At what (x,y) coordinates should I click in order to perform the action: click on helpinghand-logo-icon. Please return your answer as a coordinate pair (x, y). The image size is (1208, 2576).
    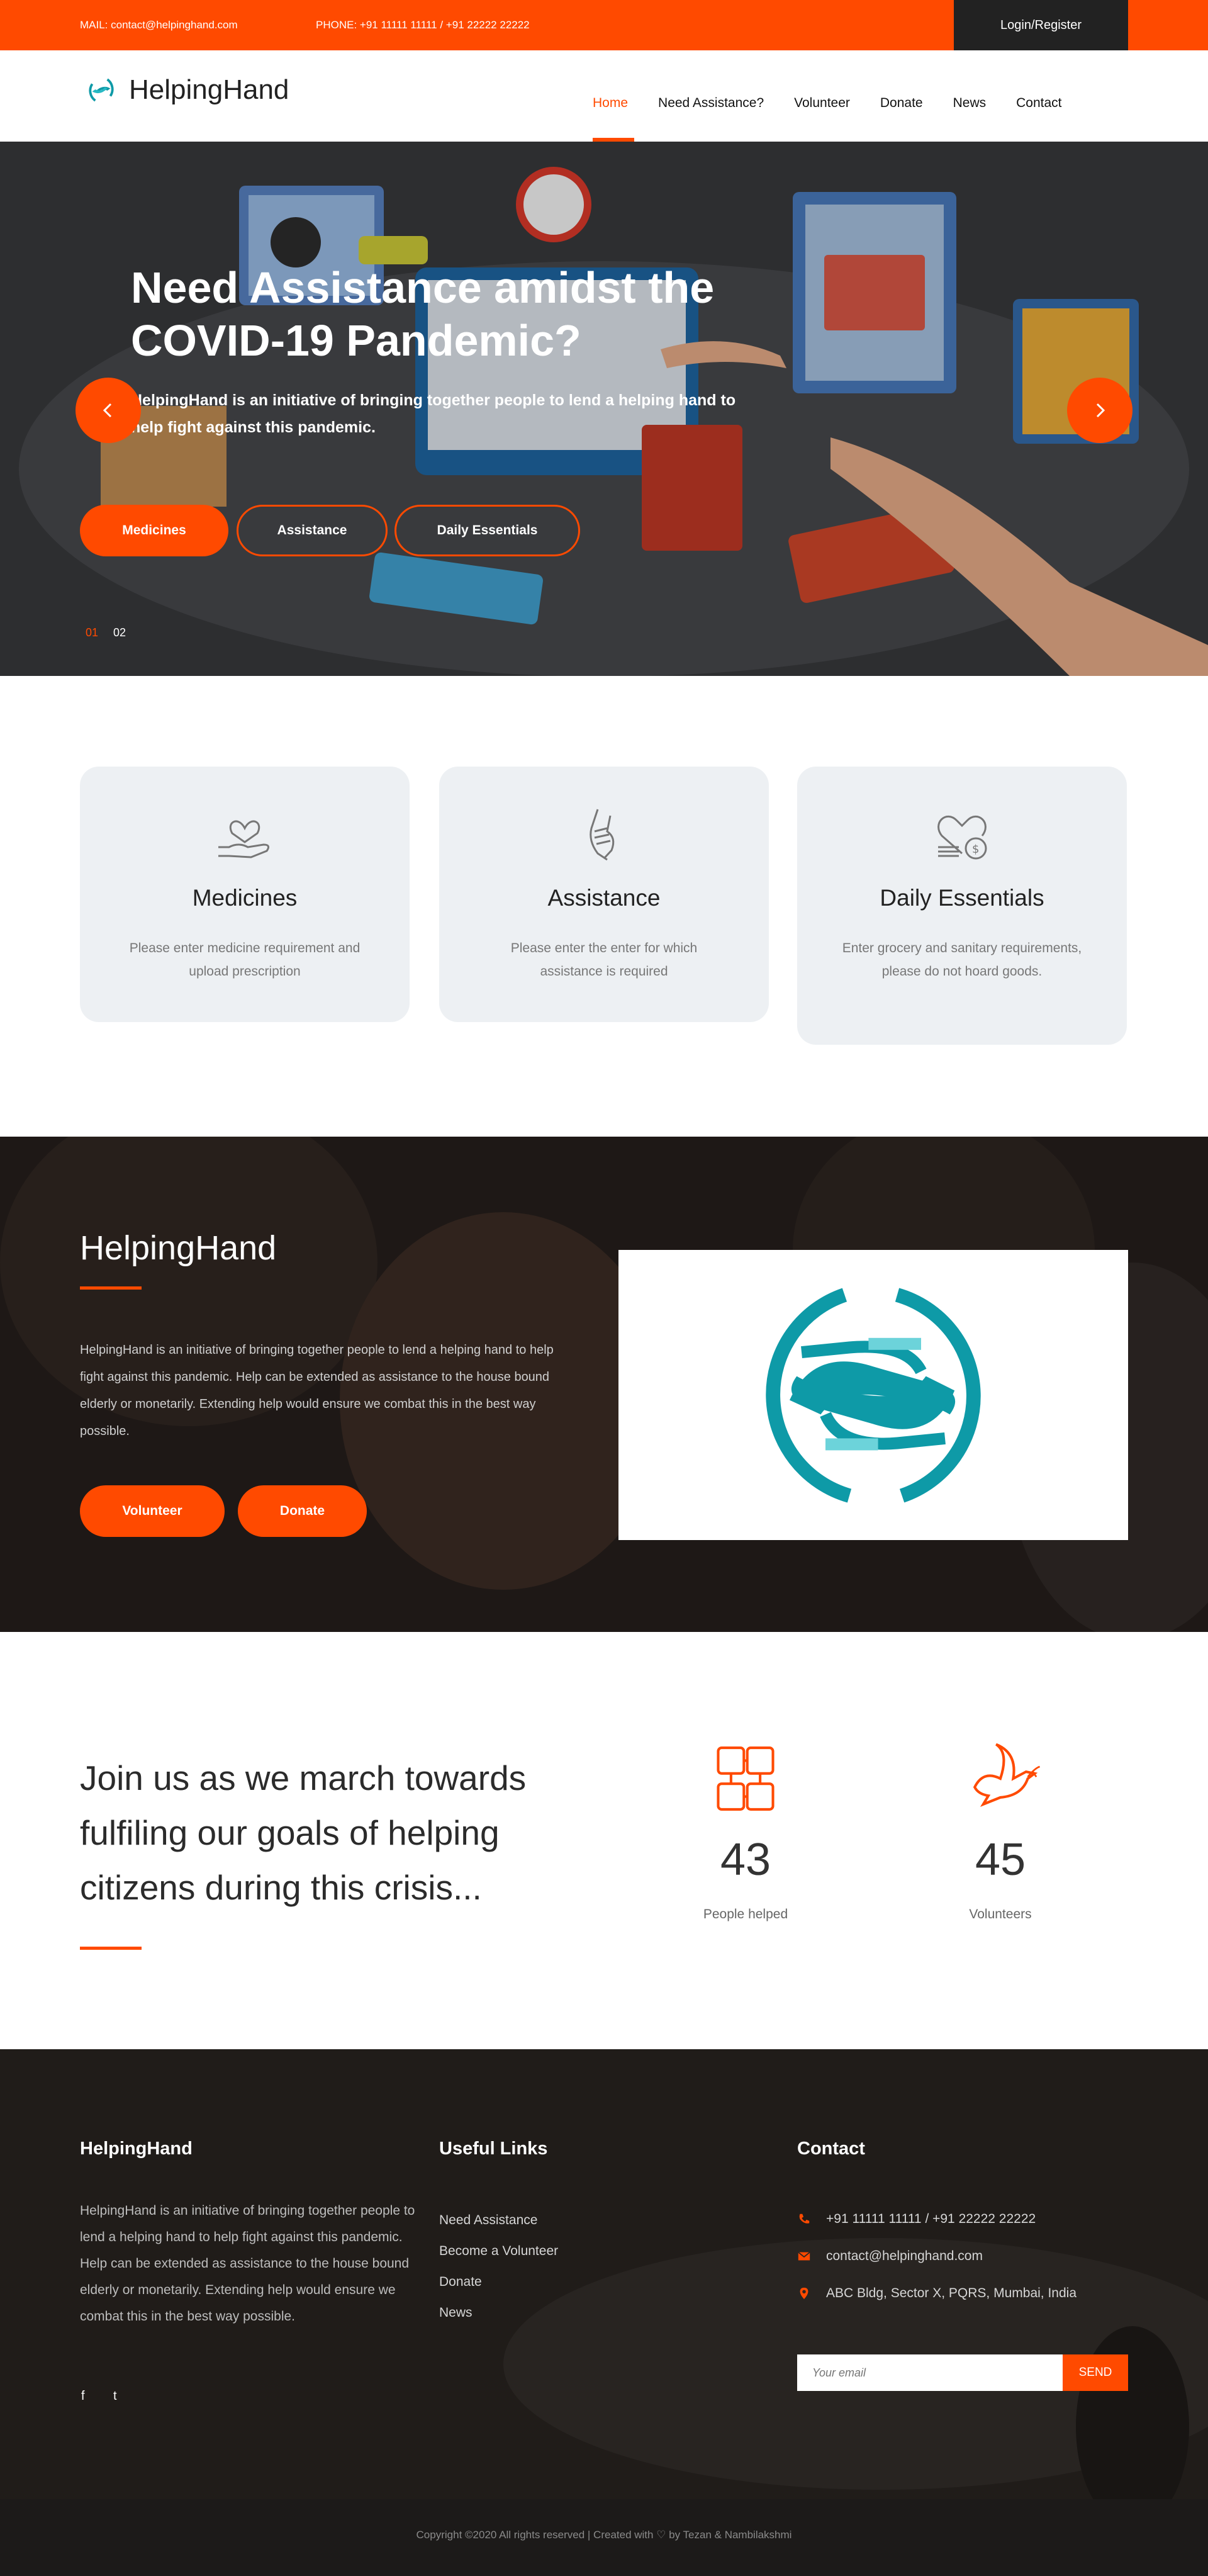
    Looking at the image, I should click on (873, 1395).